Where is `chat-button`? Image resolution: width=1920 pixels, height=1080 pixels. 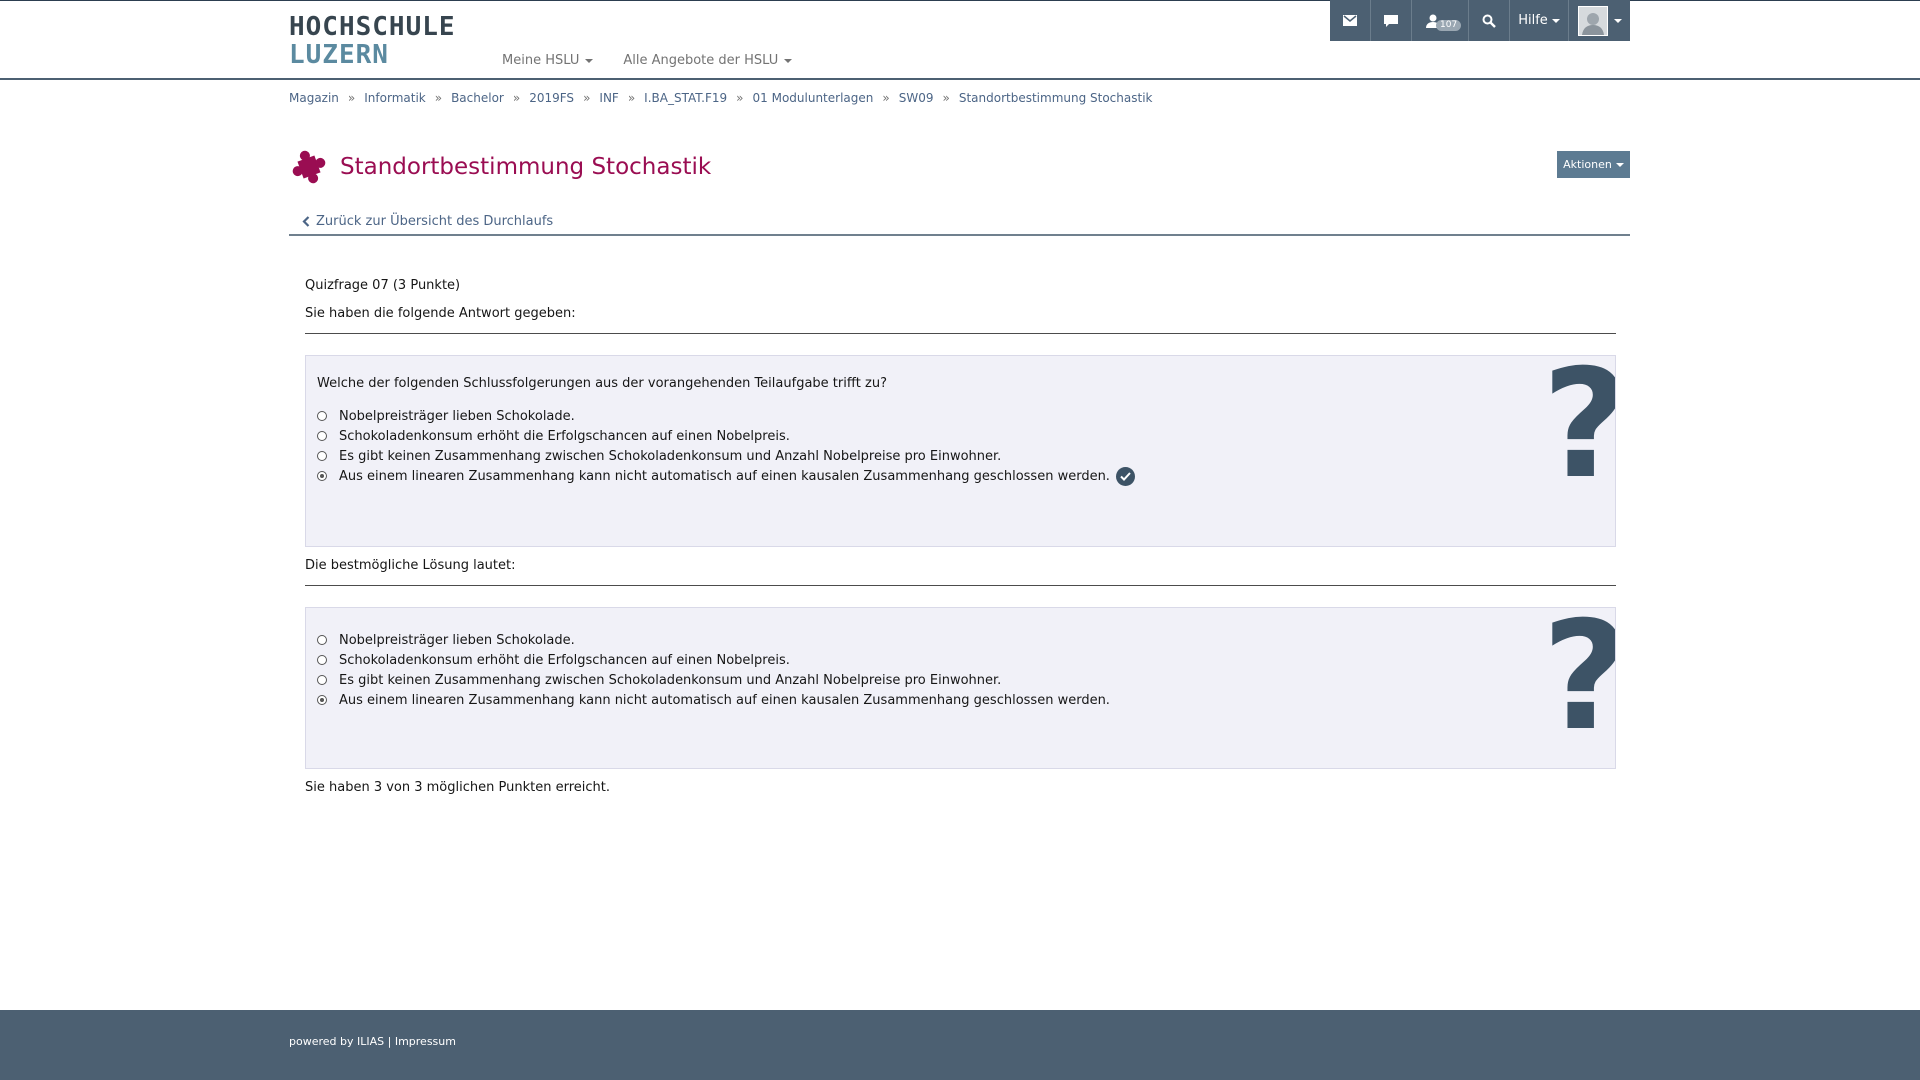 chat-button is located at coordinates (1391, 20).